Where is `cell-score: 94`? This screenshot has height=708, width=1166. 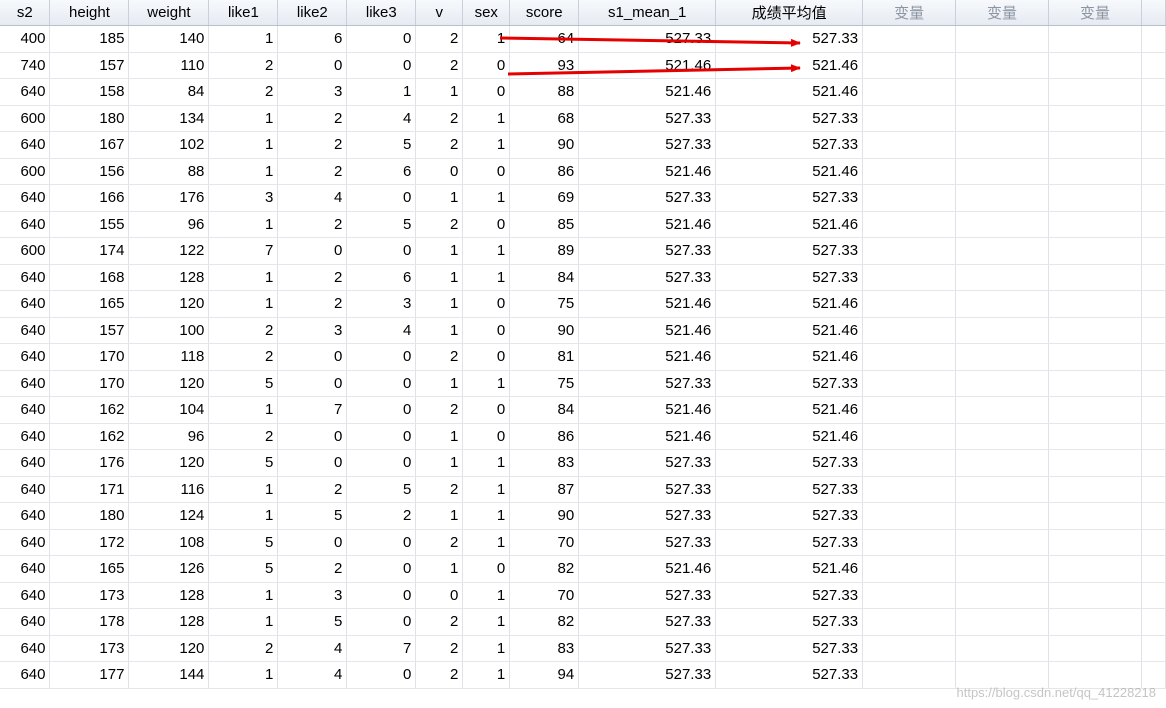 cell-score: 94 is located at coordinates (544, 675).